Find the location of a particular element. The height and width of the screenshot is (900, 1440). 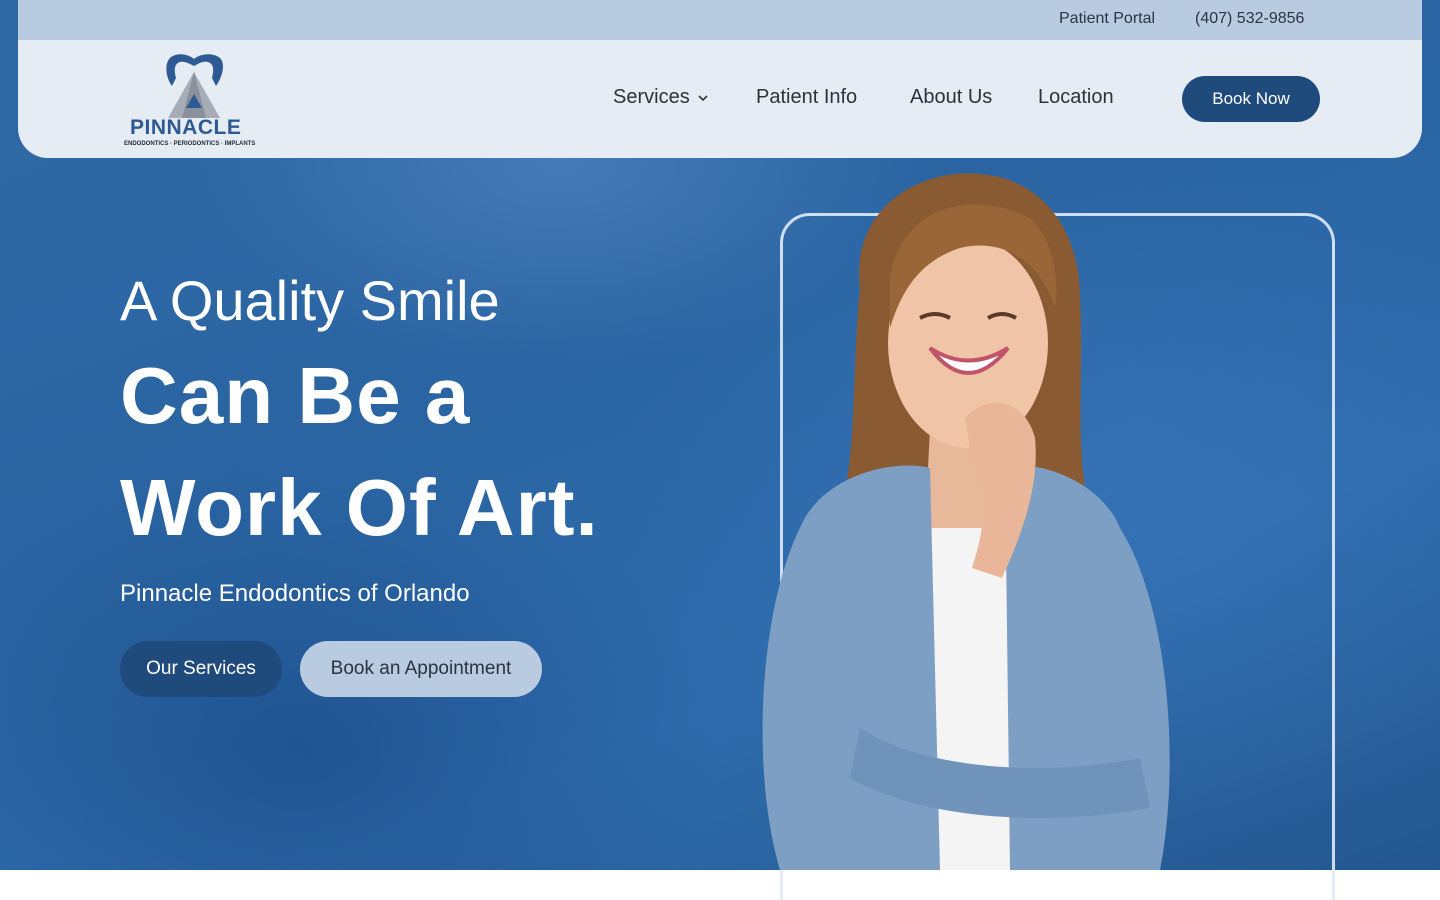

nav-location-label: Location is located at coordinates (1076, 97).